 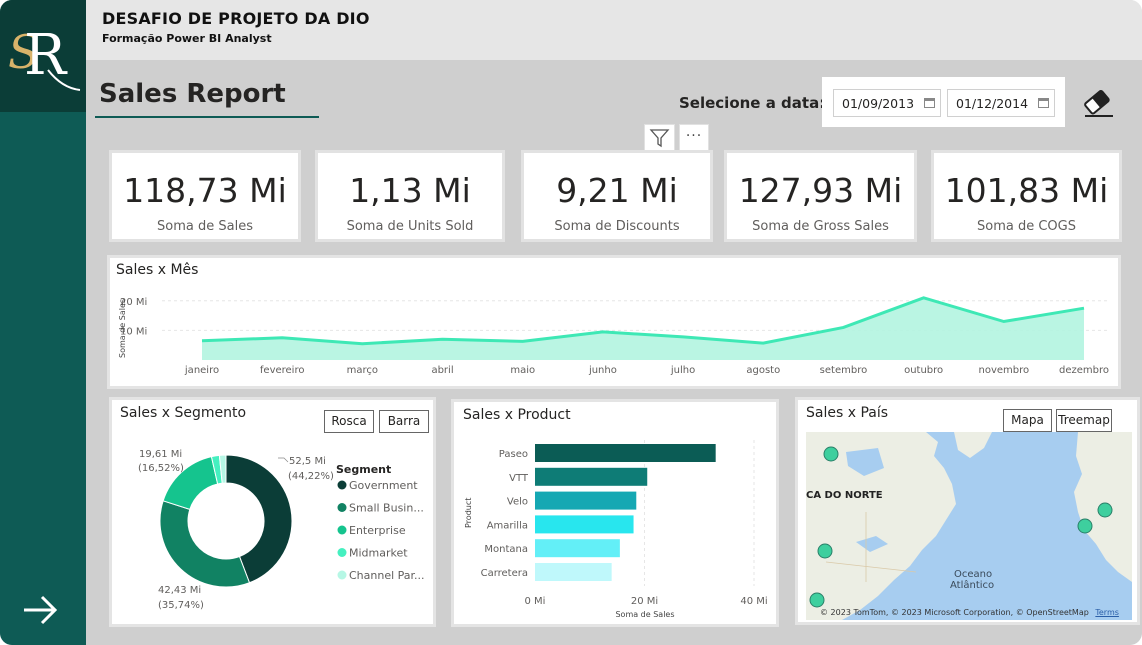 What do you see at coordinates (307, 461) in the screenshot?
I see `data-label: 52,5 Mi` at bounding box center [307, 461].